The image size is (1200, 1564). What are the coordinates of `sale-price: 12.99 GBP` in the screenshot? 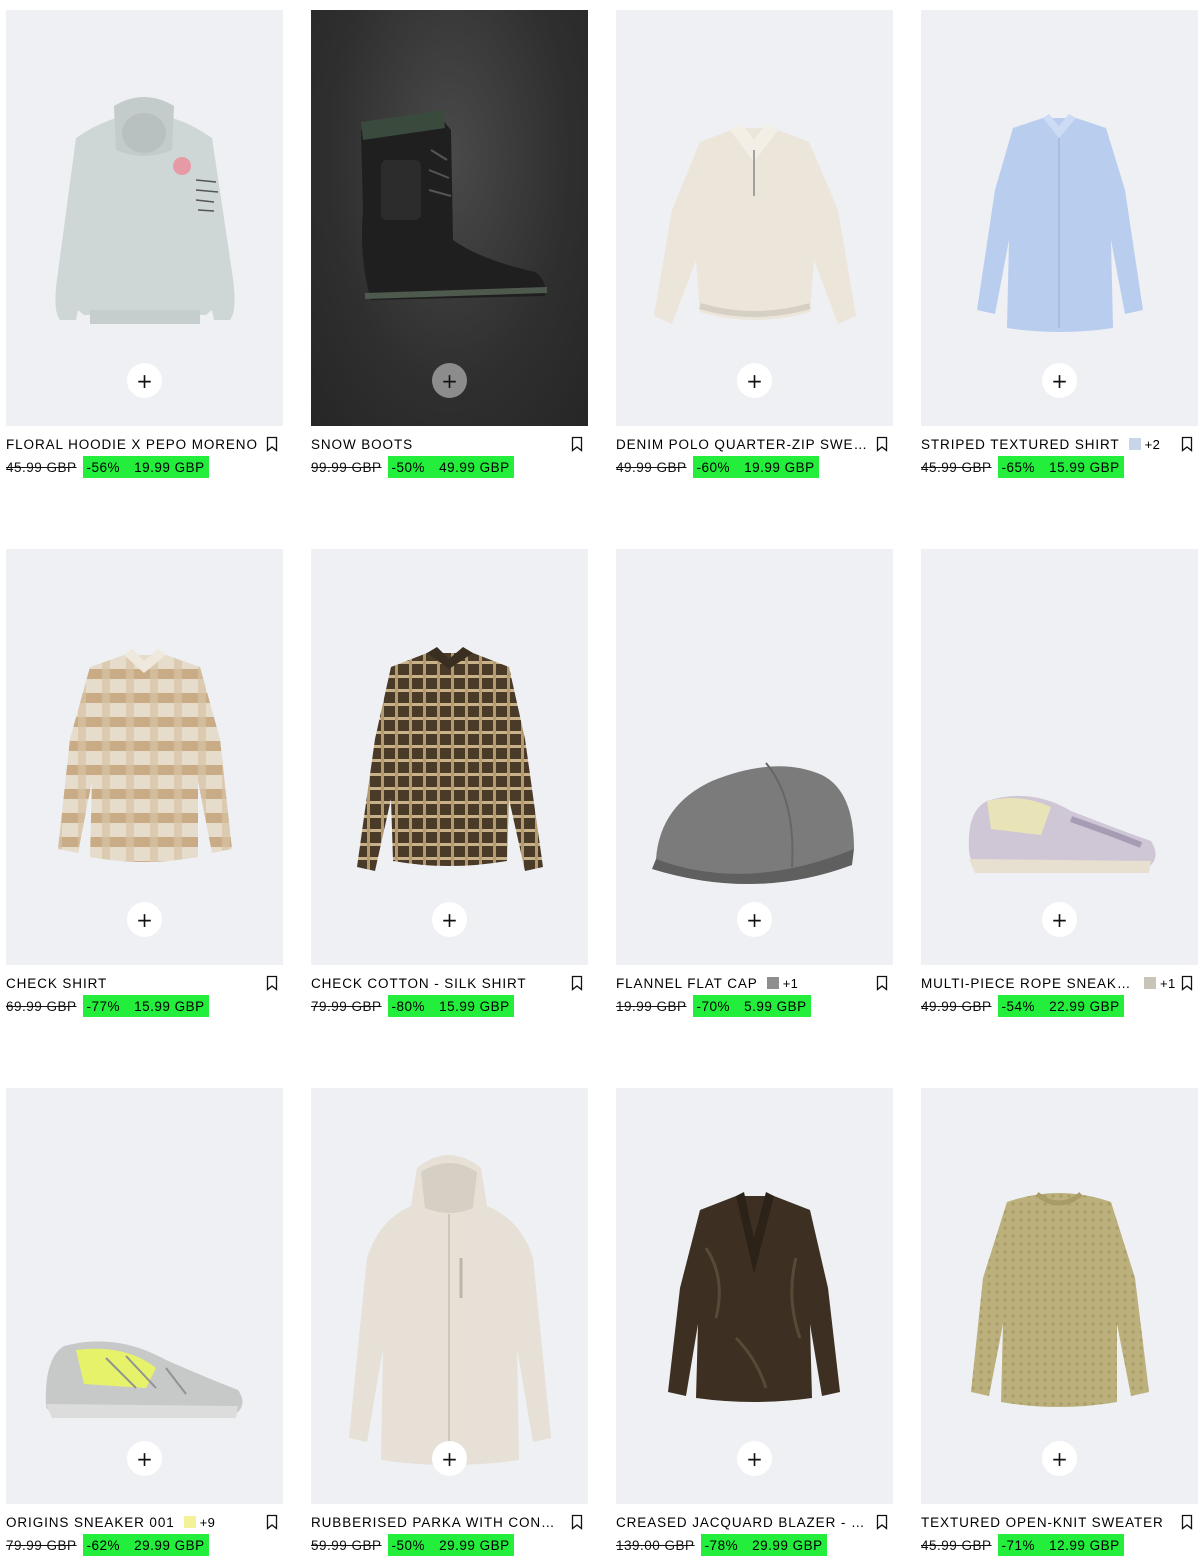 It's located at (1084, 1545).